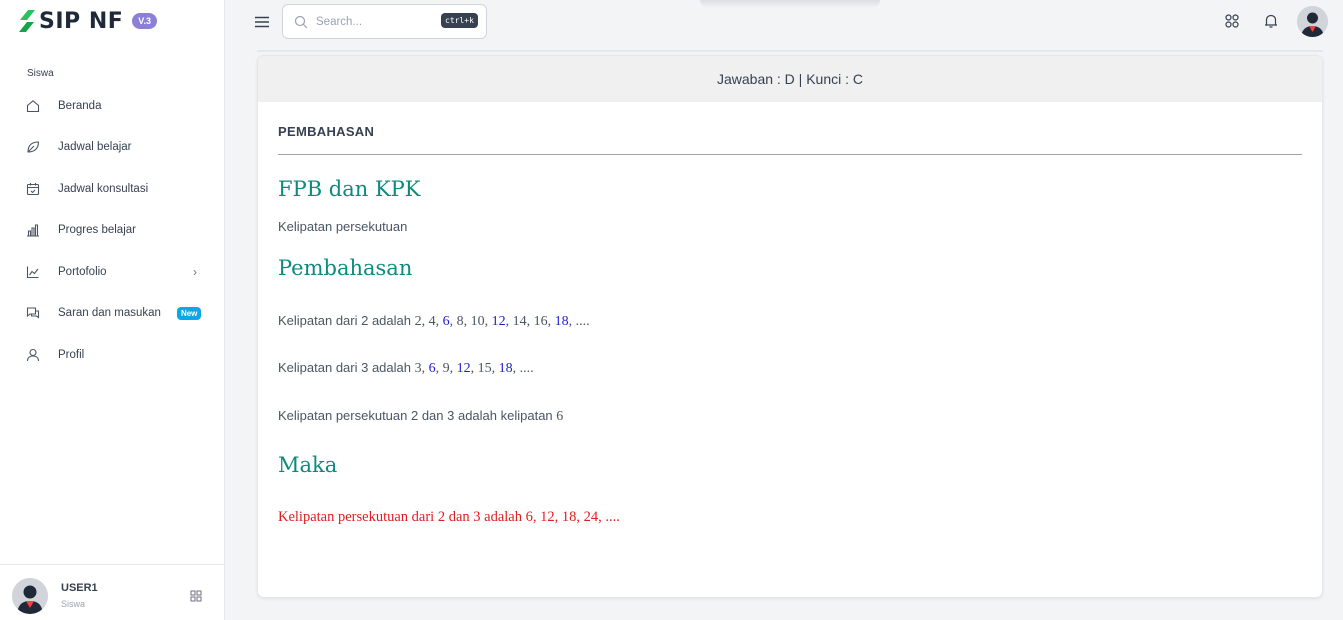  Describe the element at coordinates (790, 4) in the screenshot. I see `top-shadow` at that location.